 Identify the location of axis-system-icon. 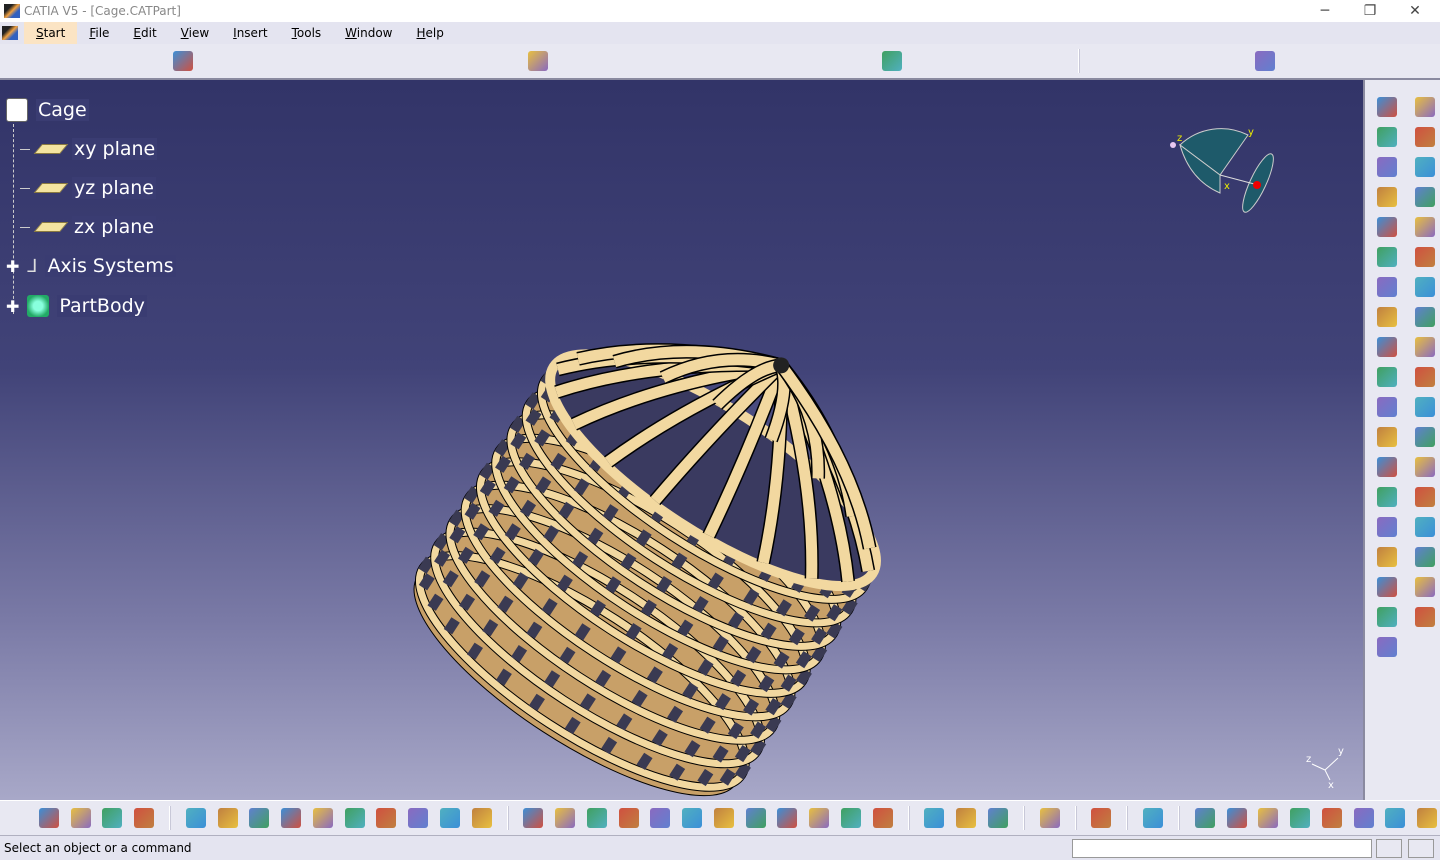
(1268, 818).